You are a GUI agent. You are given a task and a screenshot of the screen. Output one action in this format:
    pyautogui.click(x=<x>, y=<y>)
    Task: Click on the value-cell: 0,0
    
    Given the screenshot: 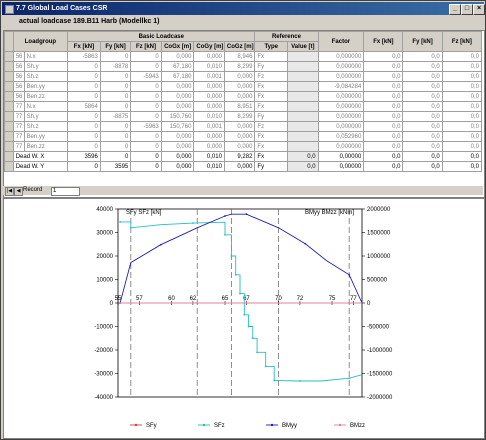 What is the action you would take?
    pyautogui.click(x=303, y=156)
    